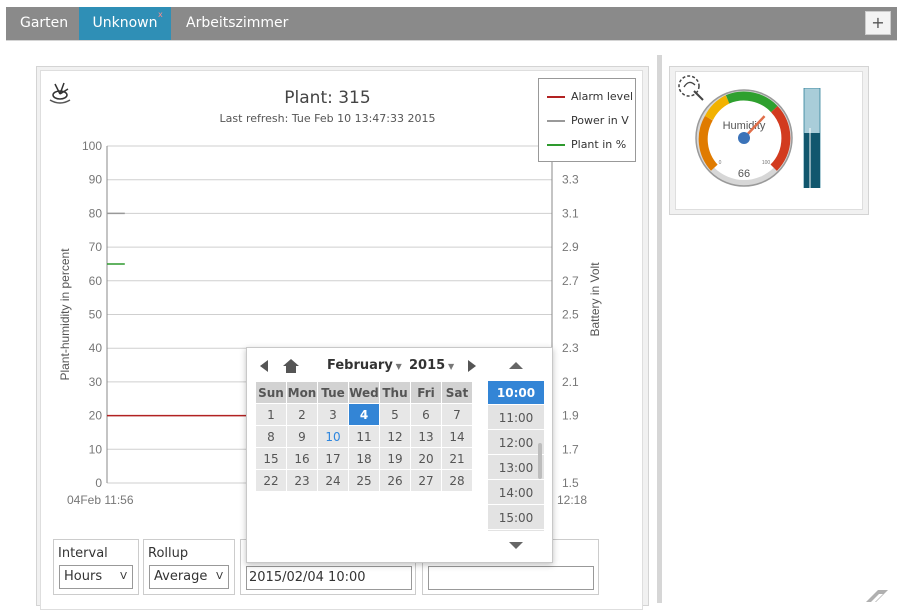 The width and height of the screenshot is (903, 610). Describe the element at coordinates (395, 436) in the screenshot. I see `day-cell: 12` at that location.